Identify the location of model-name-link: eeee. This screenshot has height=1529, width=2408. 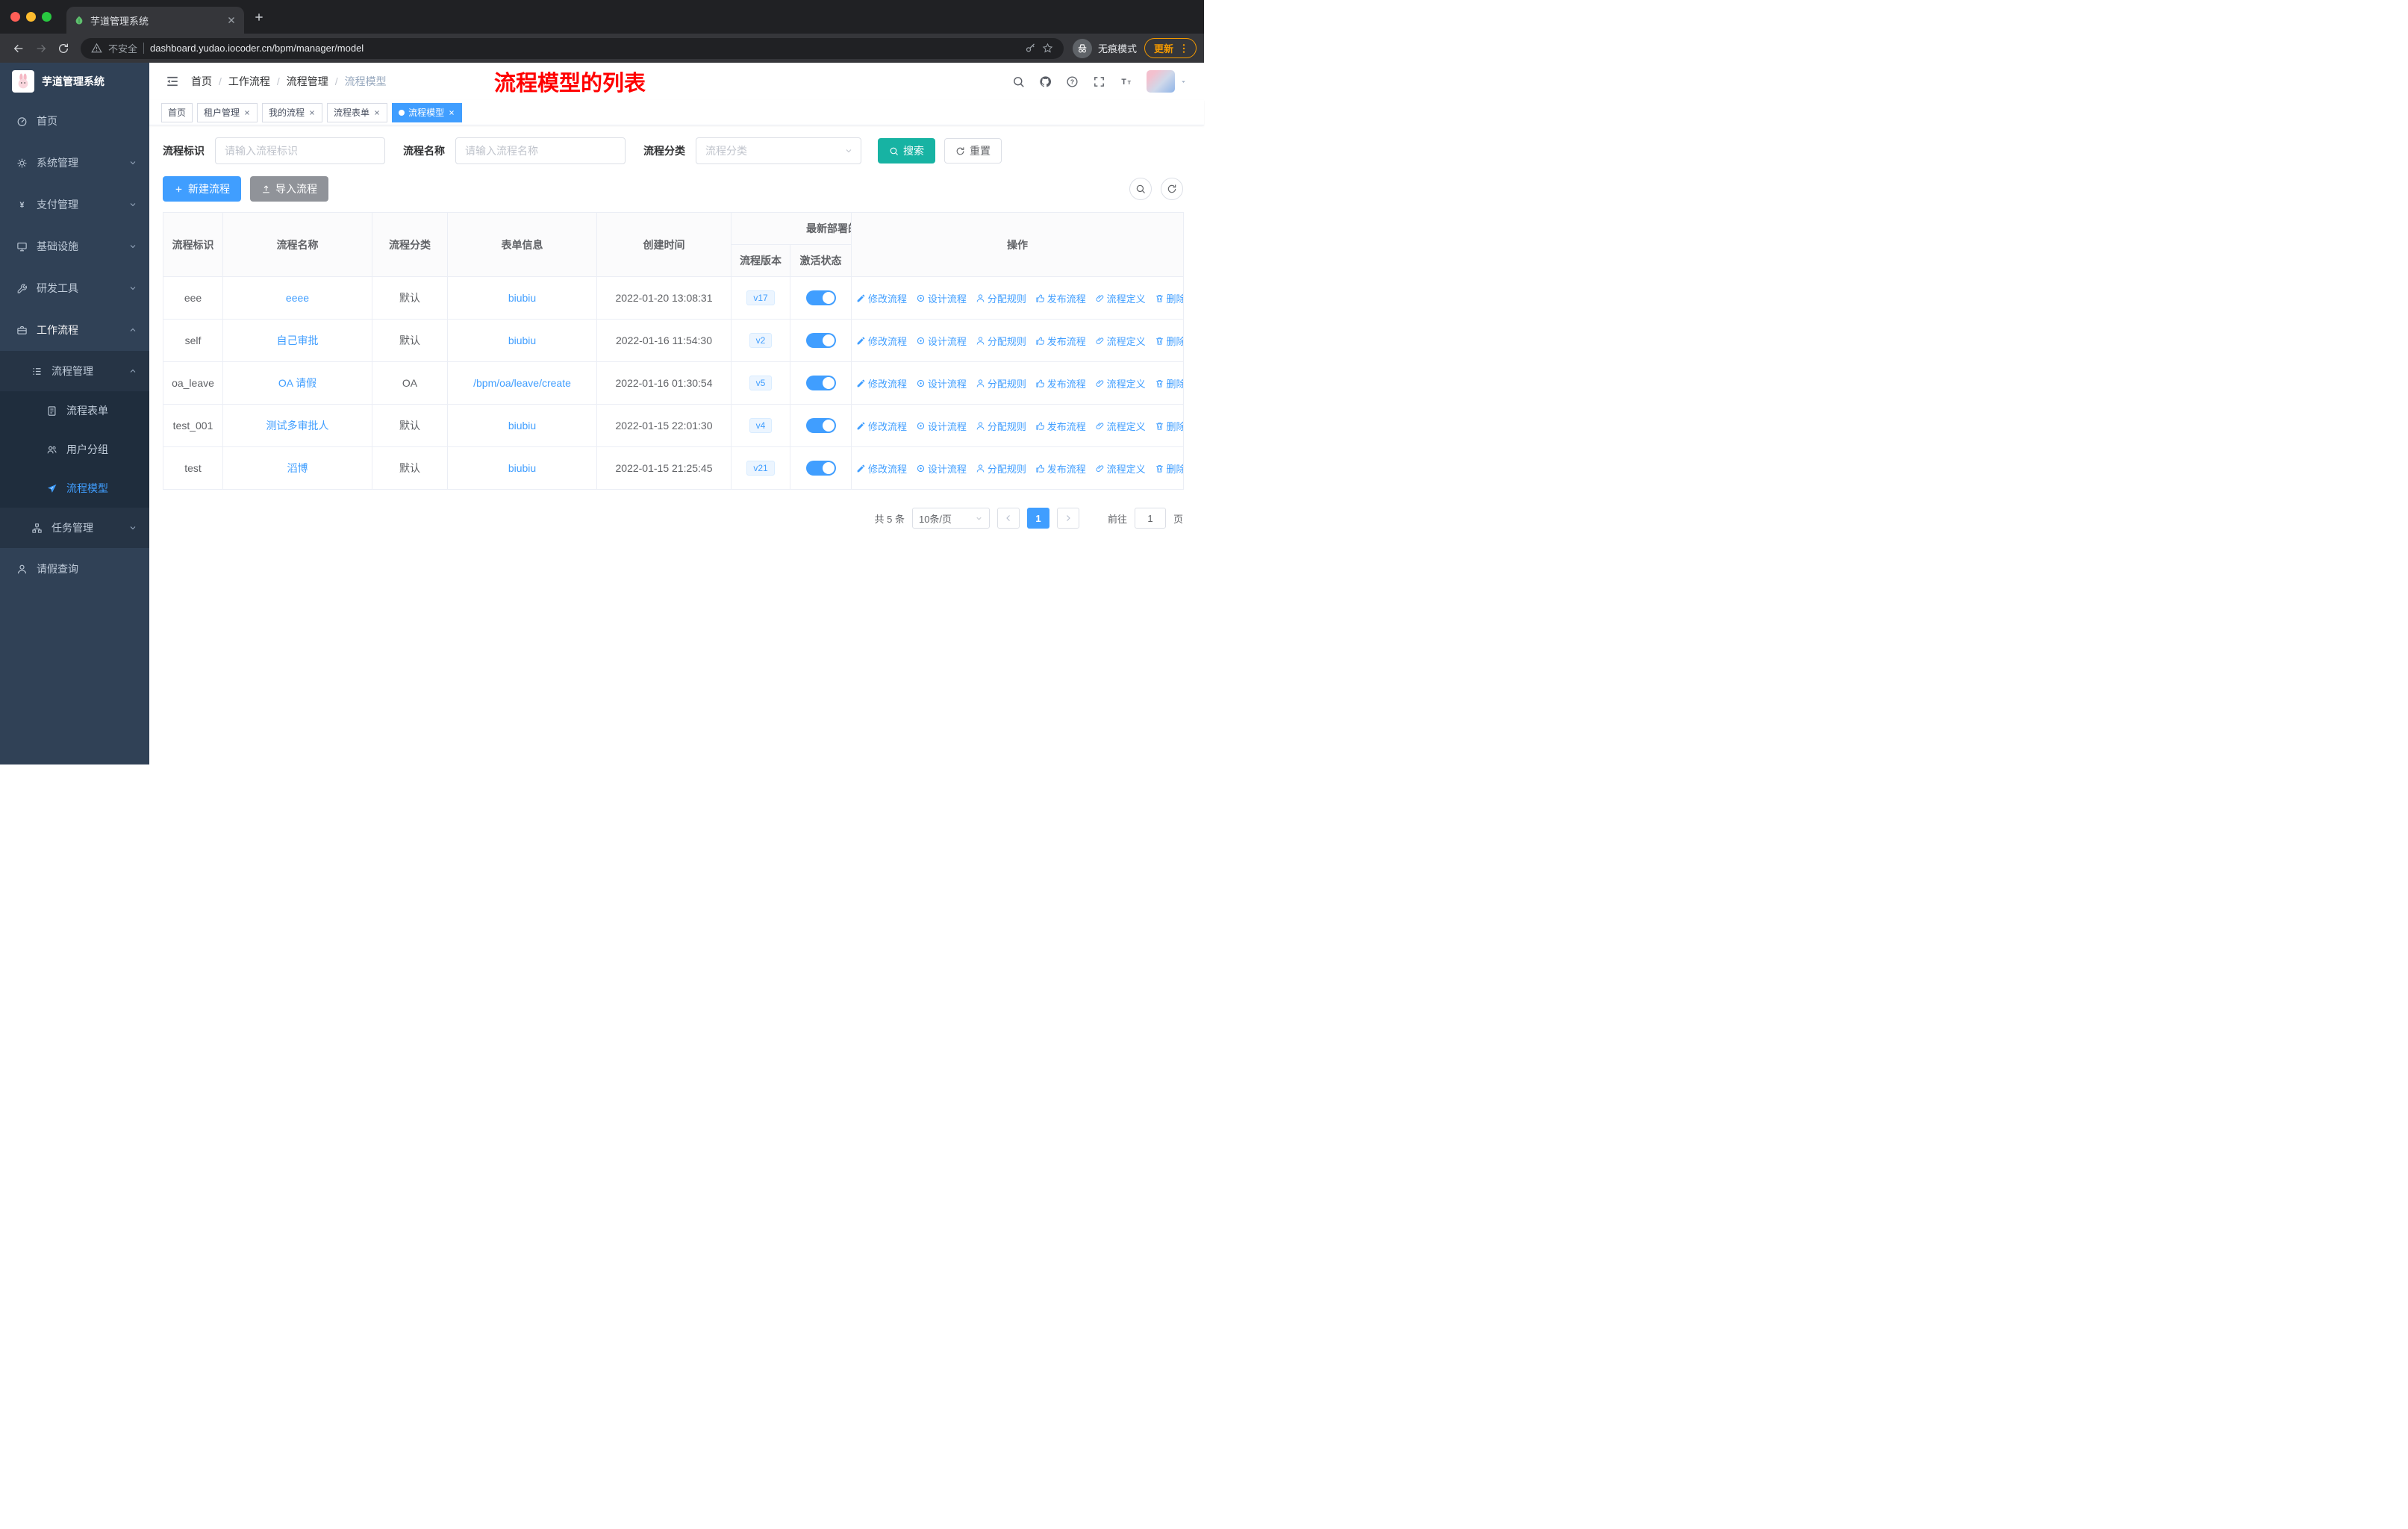
(297, 298).